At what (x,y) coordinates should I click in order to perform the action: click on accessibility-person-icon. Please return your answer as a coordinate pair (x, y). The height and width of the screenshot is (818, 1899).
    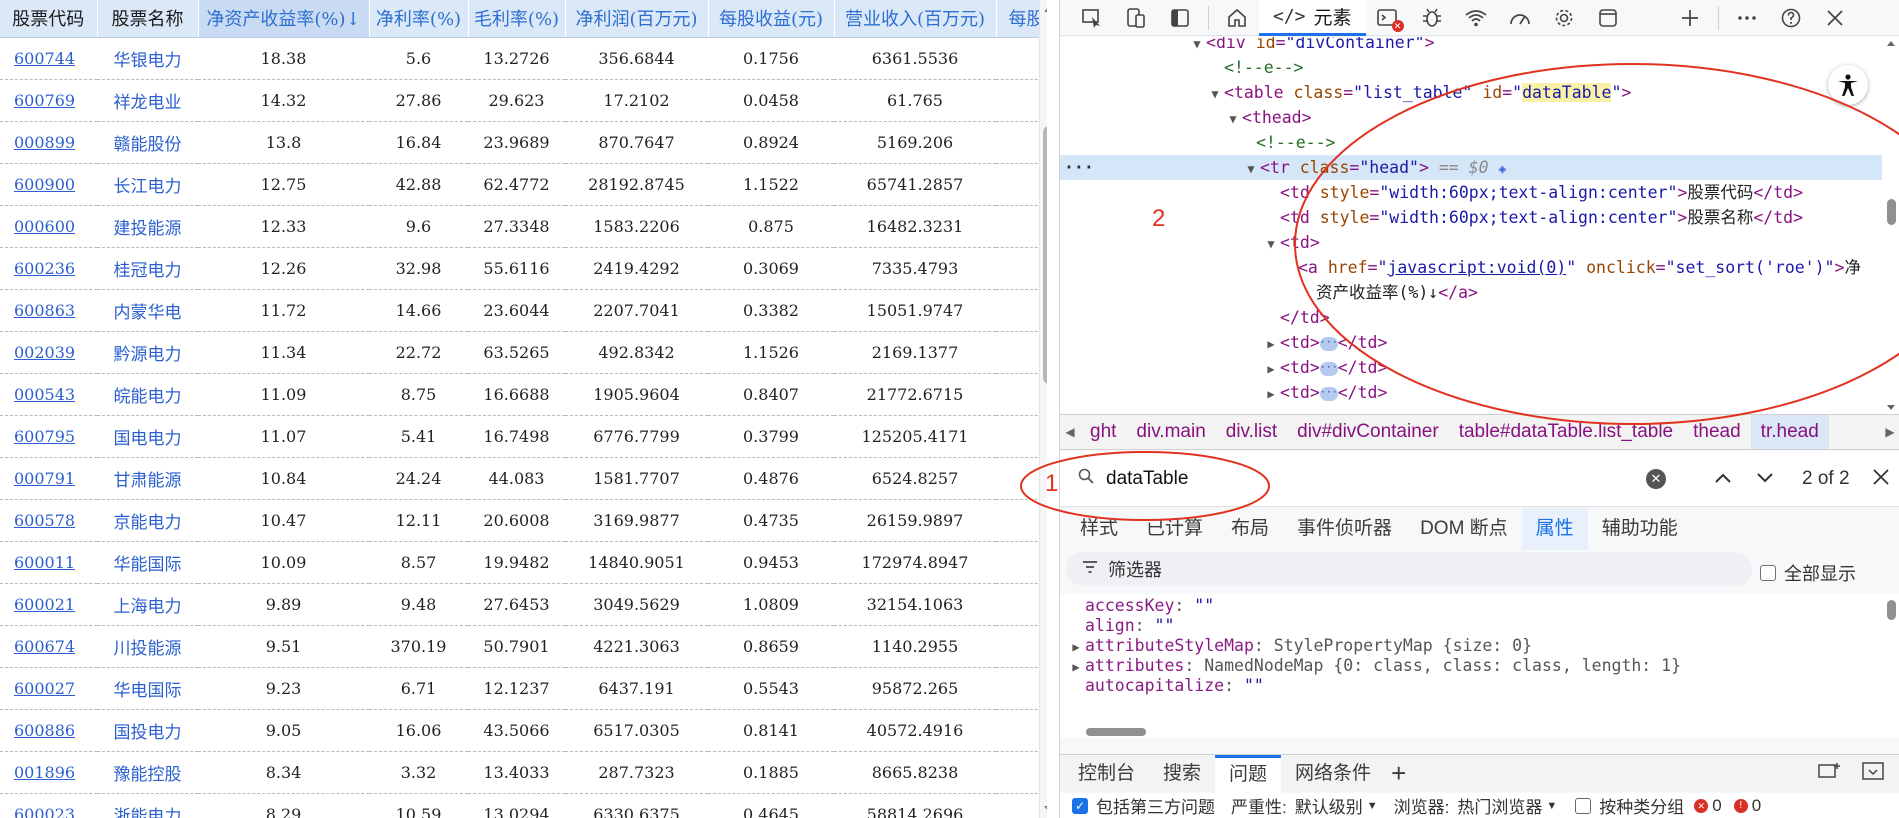
    Looking at the image, I should click on (1848, 85).